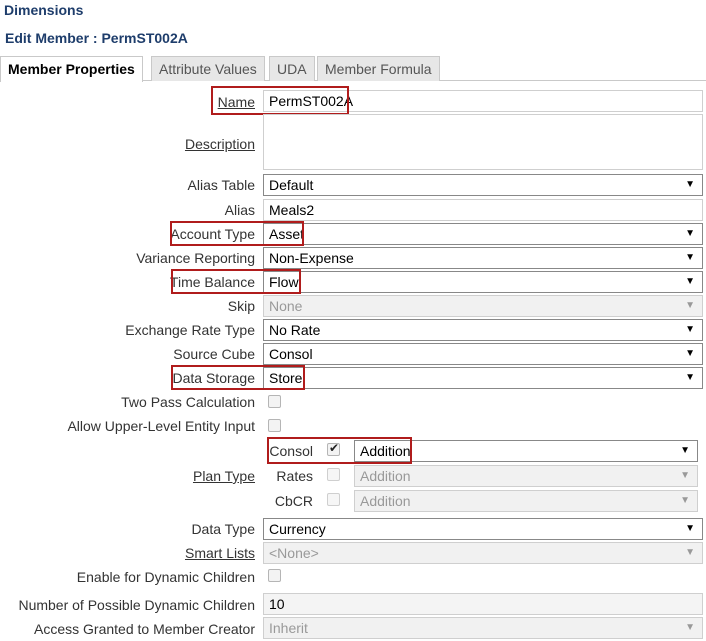  I want to click on plan-type-cbcr-select: Addition ▼, so click(526, 501).